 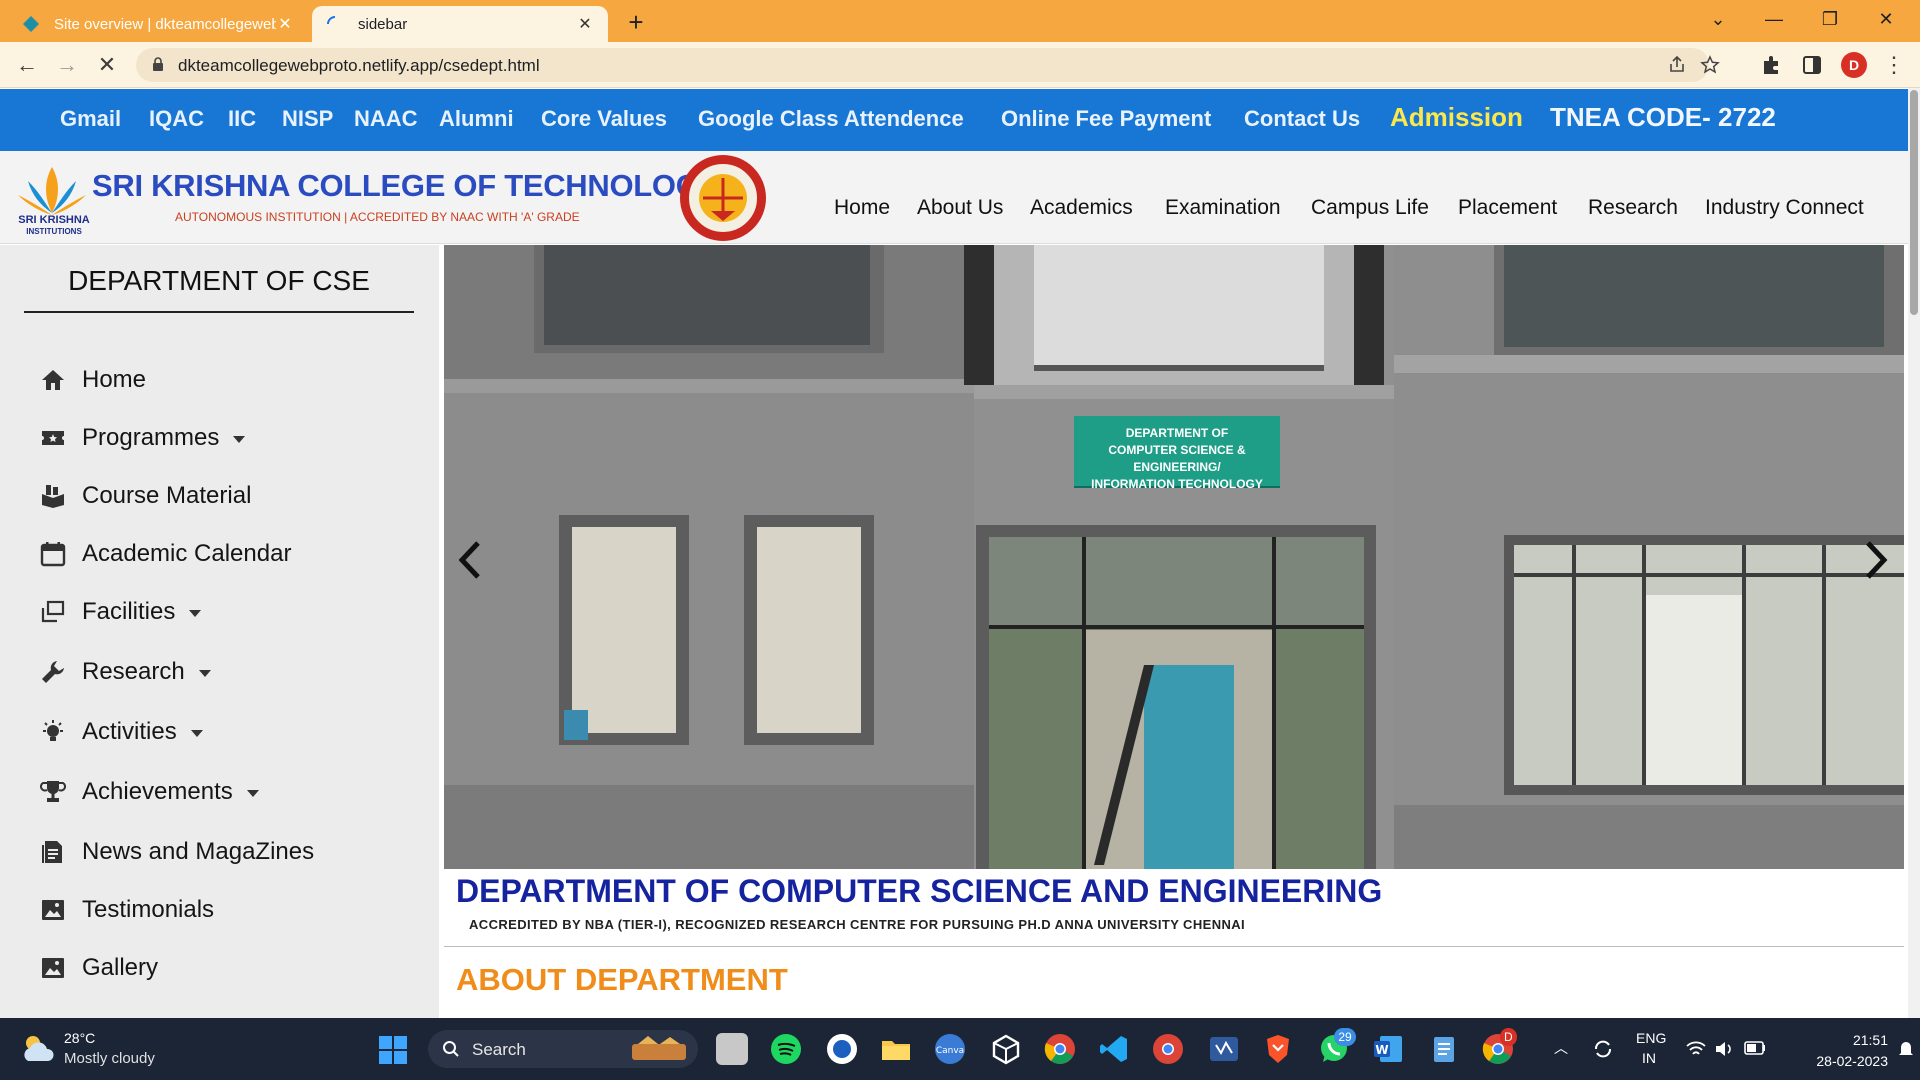 What do you see at coordinates (1114, 1049) in the screenshot?
I see `vscode-icon` at bounding box center [1114, 1049].